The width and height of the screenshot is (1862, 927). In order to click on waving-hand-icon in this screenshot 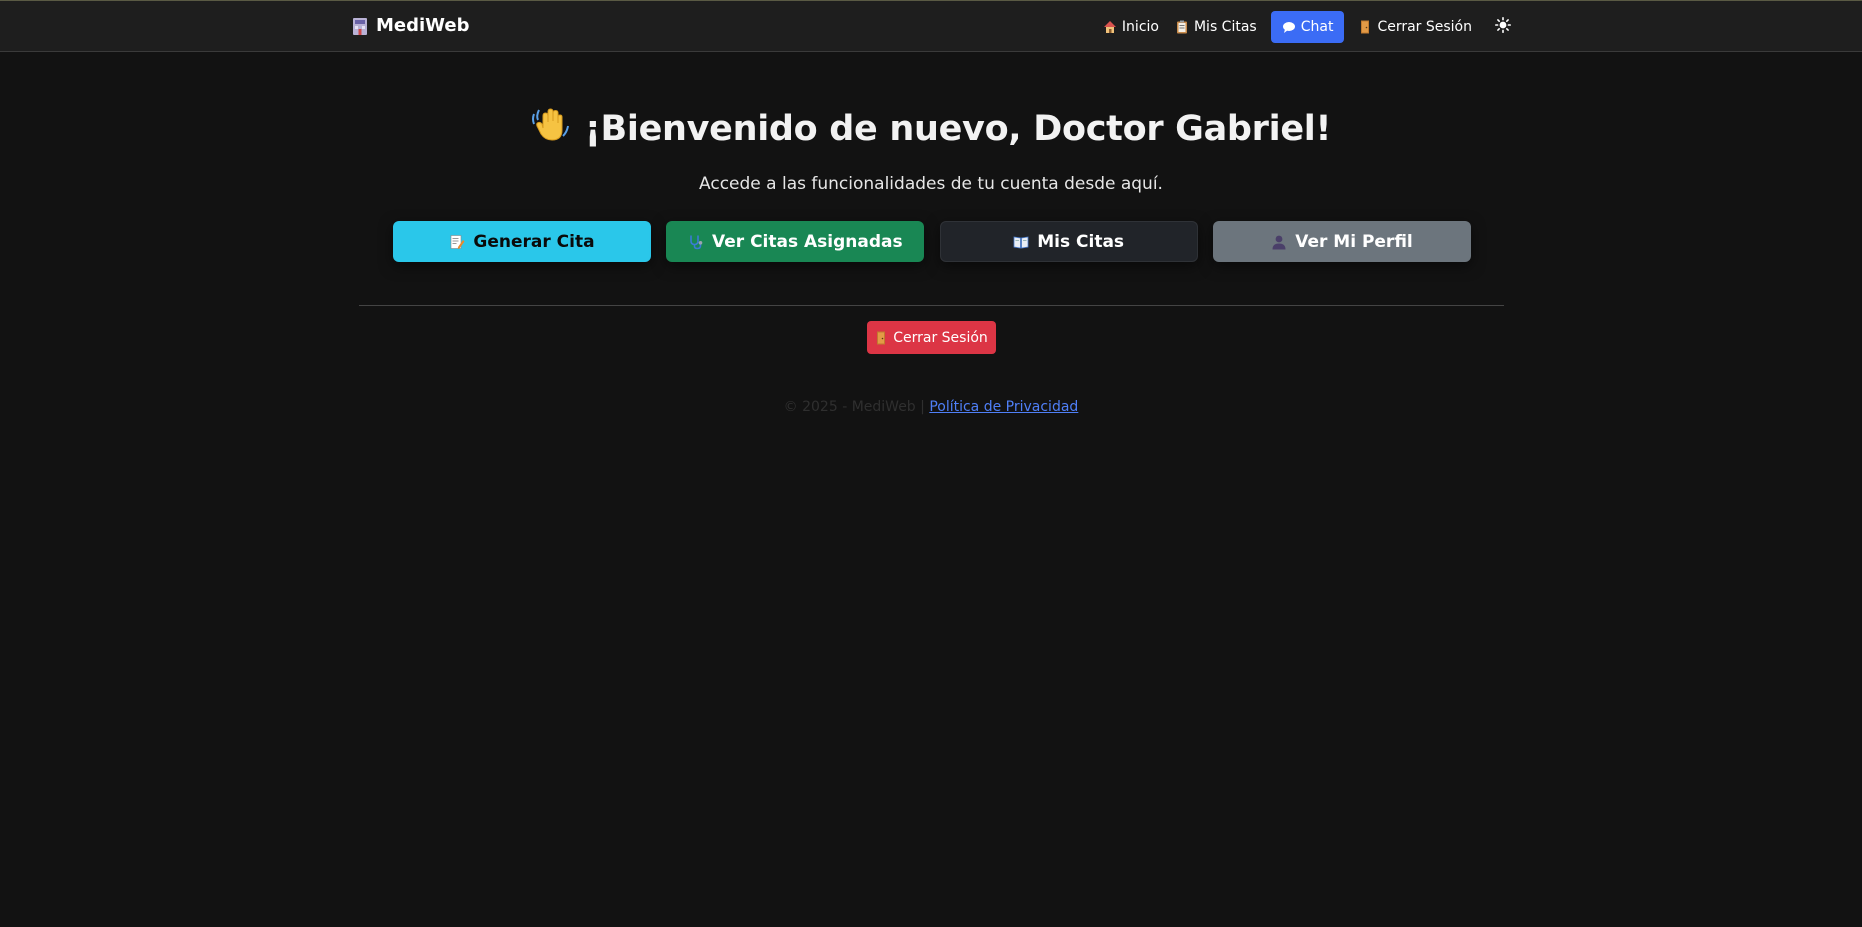, I will do `click(551, 129)`.